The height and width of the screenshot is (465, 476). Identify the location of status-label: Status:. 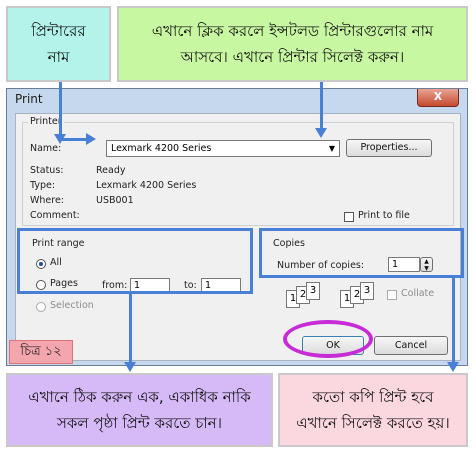
(47, 170).